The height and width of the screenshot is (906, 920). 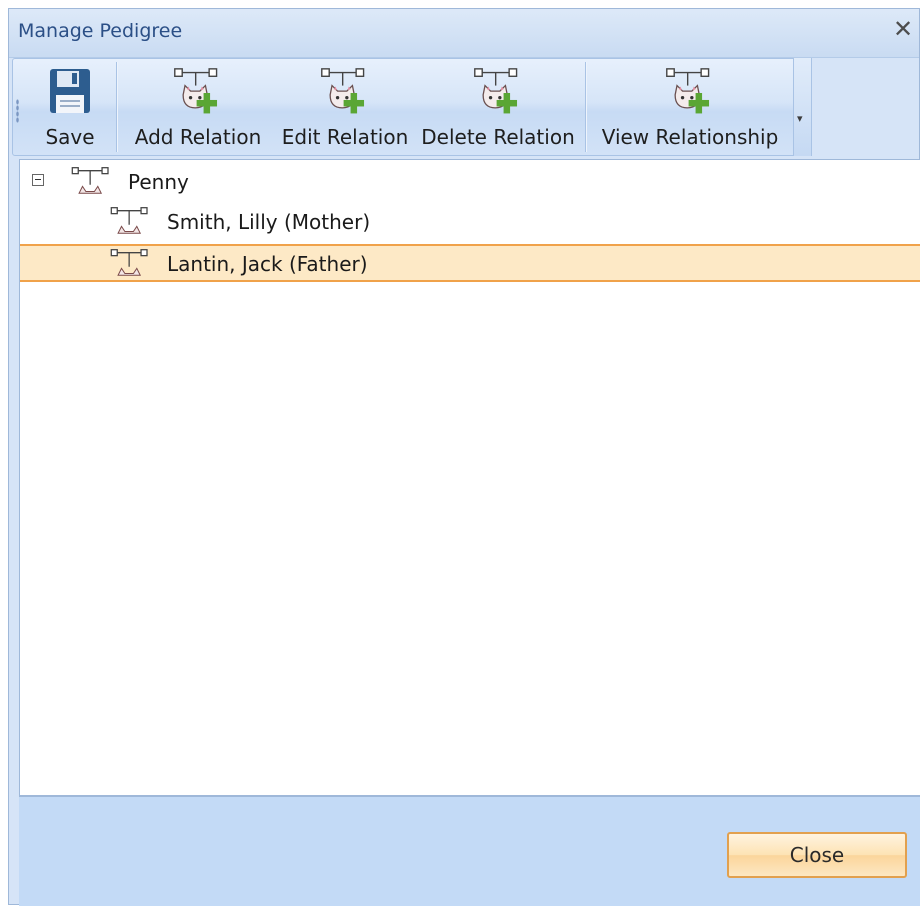 I want to click on edit-relation-icon, so click(x=345, y=93).